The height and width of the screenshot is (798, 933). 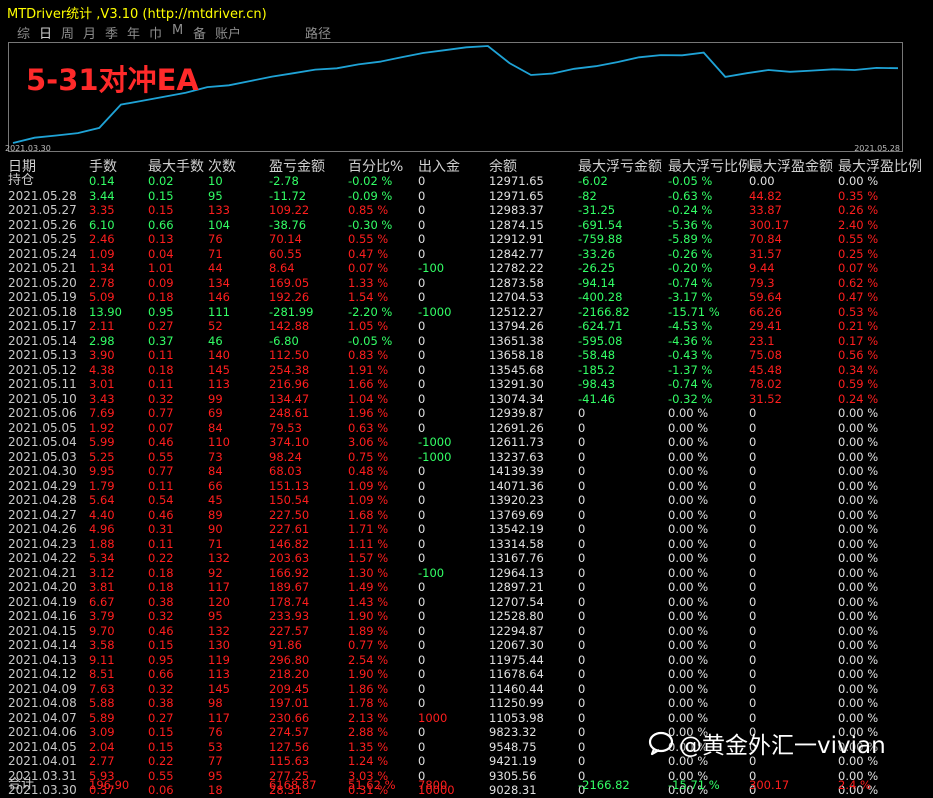 What do you see at coordinates (375, 166) in the screenshot?
I see `header-percent: 百分比%` at bounding box center [375, 166].